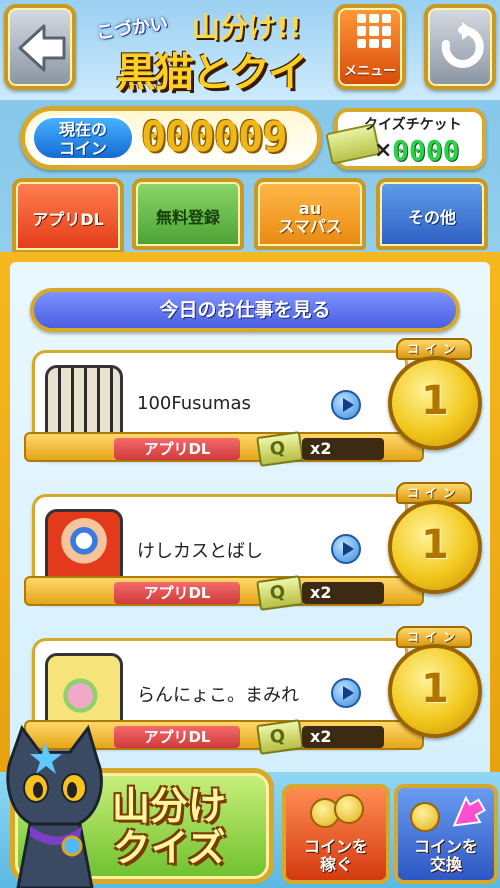 The image size is (500, 888). I want to click on coin-balance-label: 現在の コイン, so click(83, 138).